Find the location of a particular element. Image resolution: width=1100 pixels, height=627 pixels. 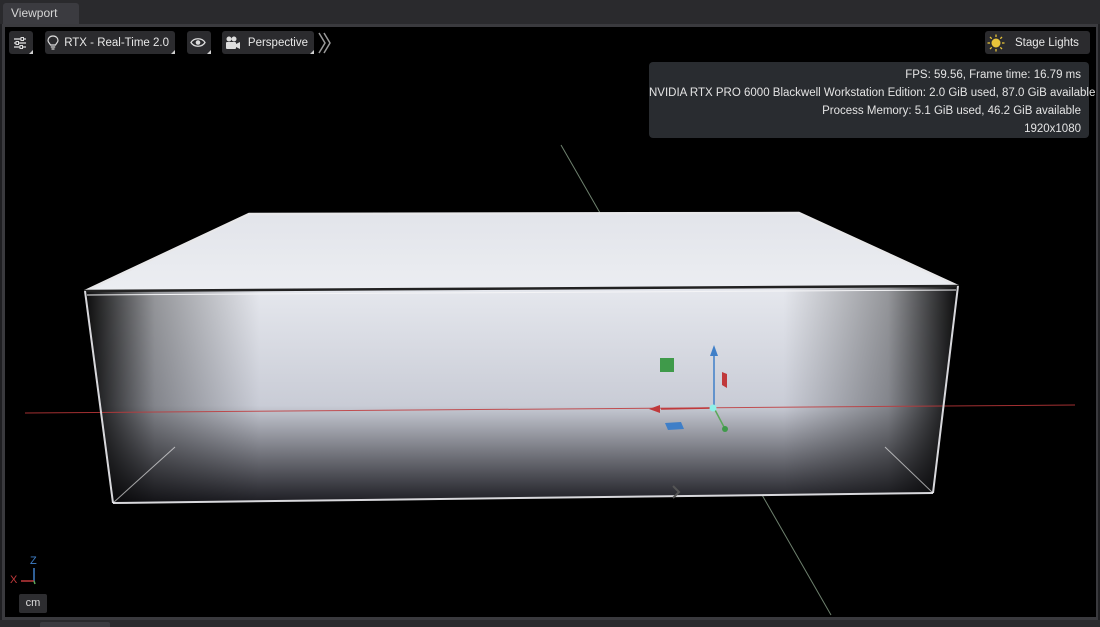

double-chevron-right-icon is located at coordinates (324, 43).